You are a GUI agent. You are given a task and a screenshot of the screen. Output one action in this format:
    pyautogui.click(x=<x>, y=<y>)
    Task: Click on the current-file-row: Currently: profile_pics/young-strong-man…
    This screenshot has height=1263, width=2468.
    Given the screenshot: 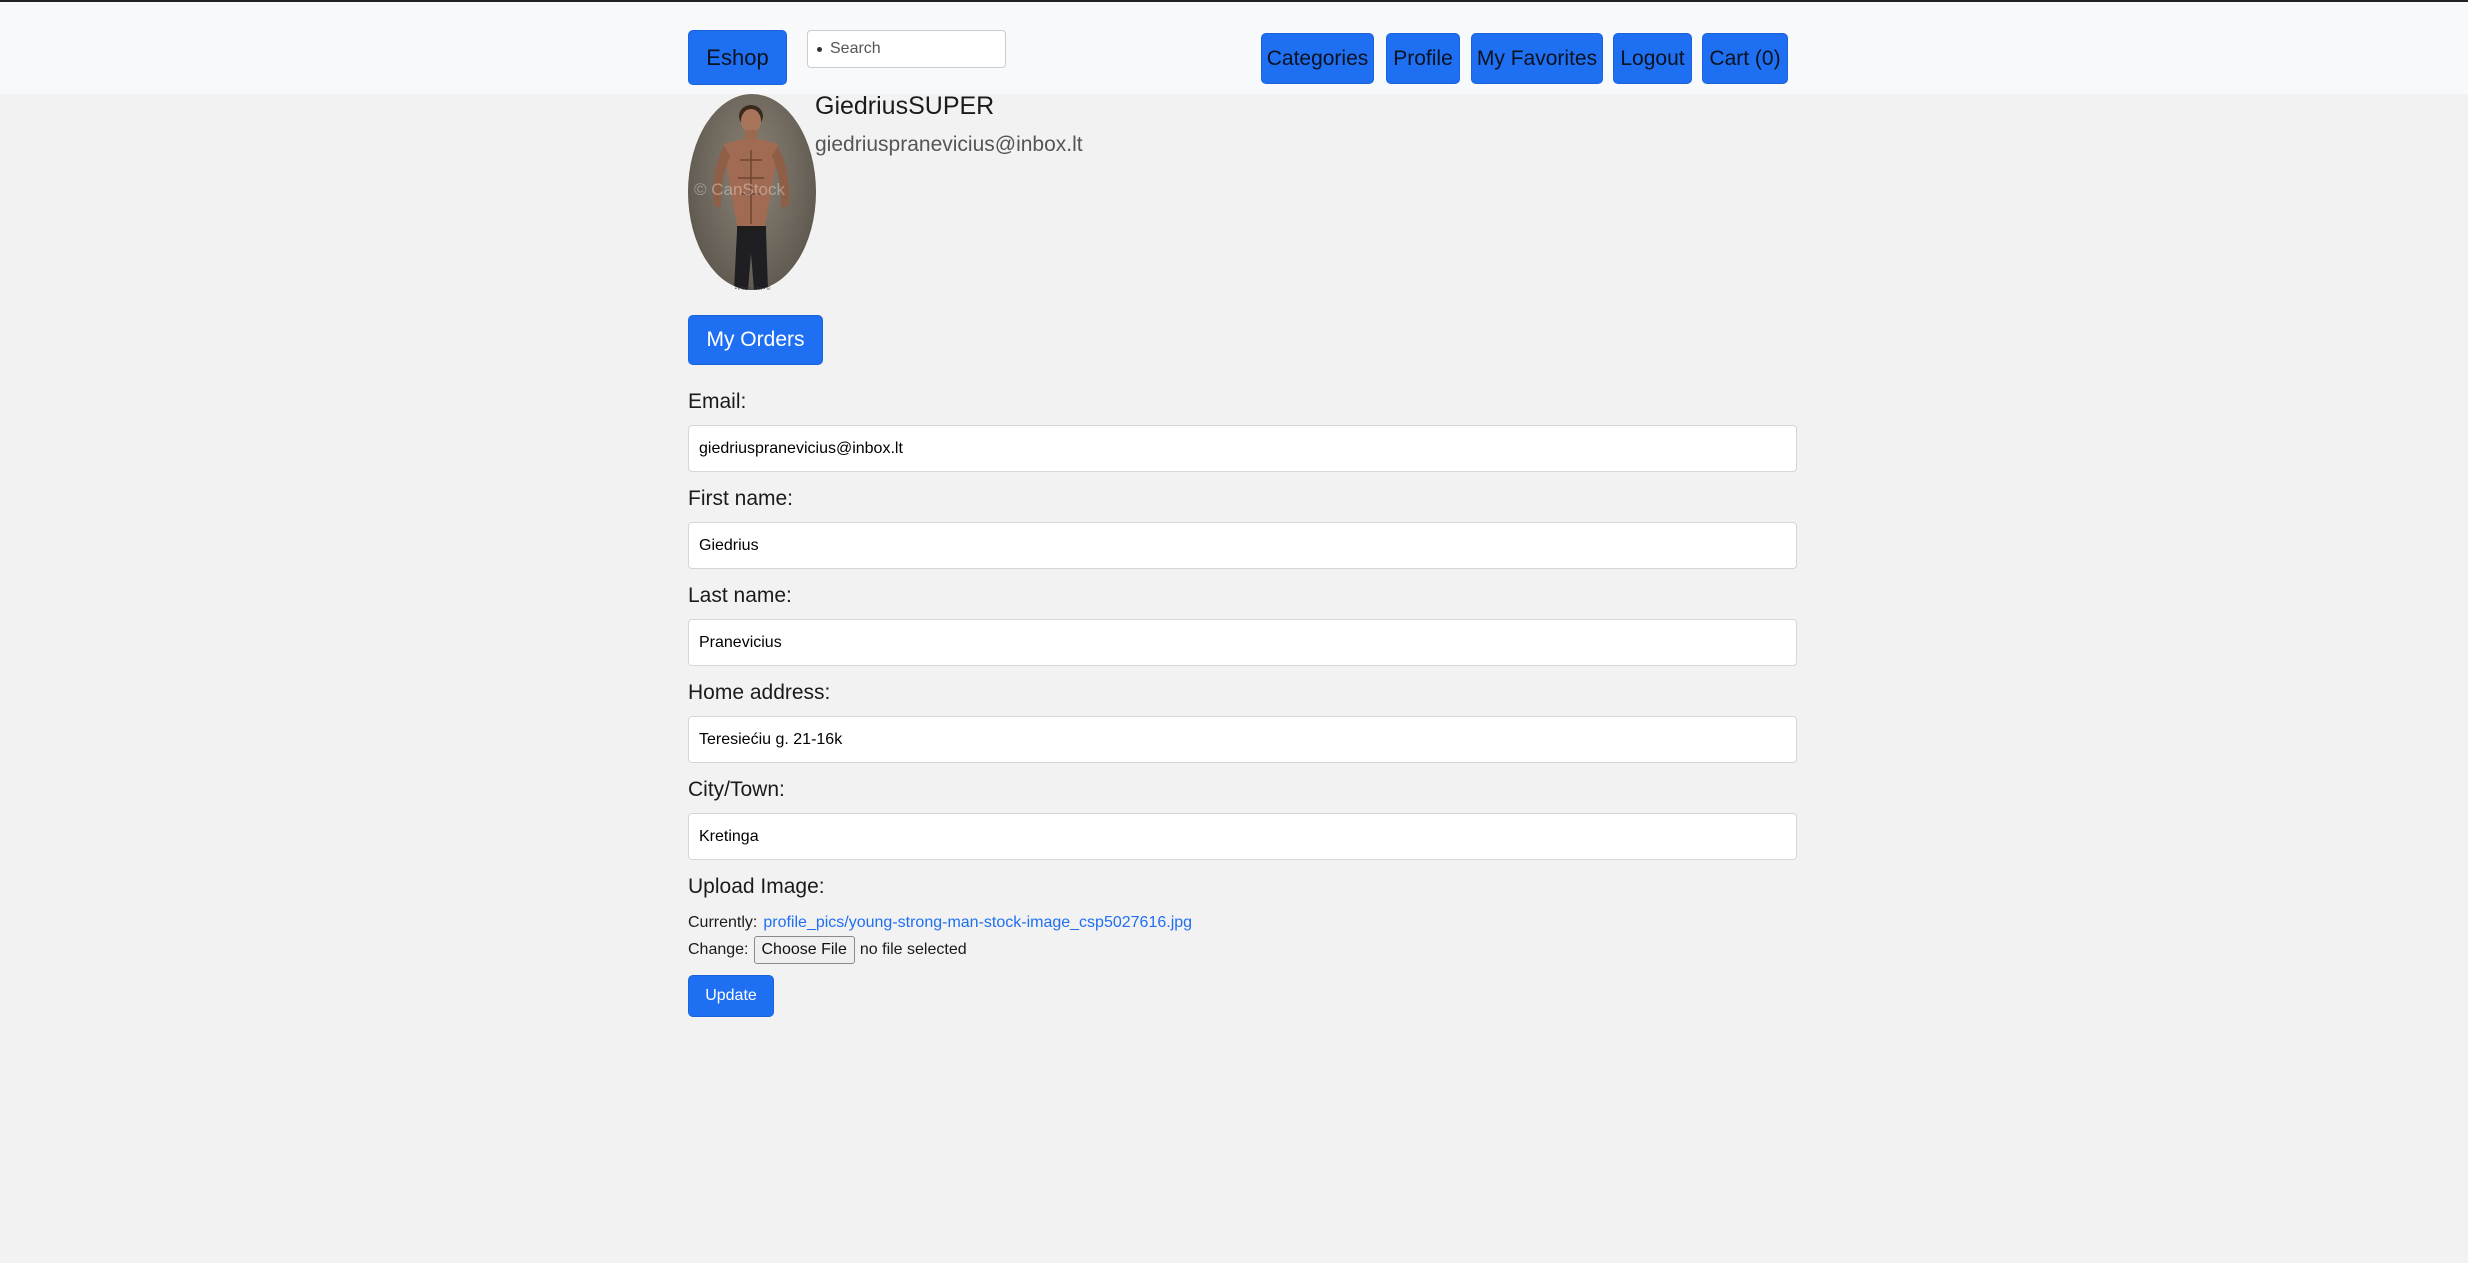 What is the action you would take?
    pyautogui.click(x=940, y=923)
    